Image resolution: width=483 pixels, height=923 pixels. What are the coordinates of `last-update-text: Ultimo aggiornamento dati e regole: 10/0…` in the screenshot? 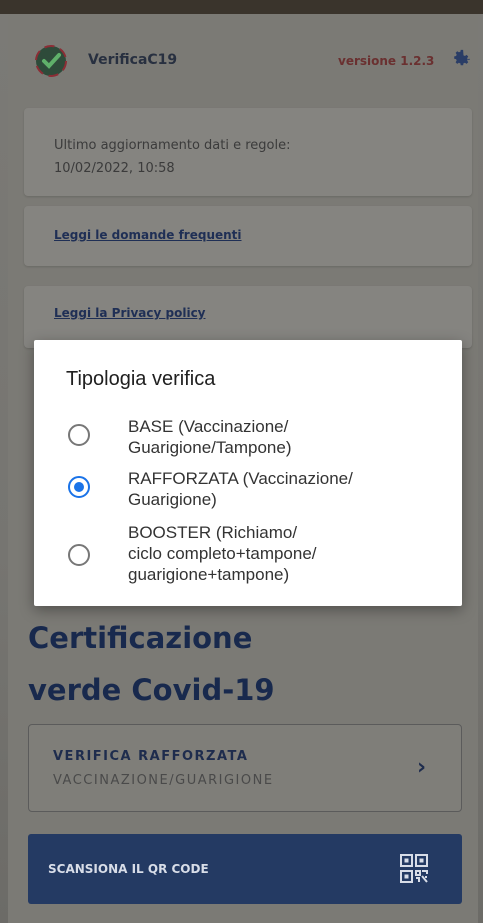 It's located at (234, 157).